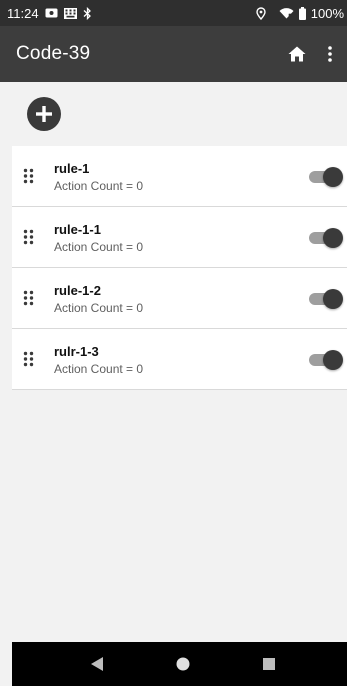 The height and width of the screenshot is (686, 347). What do you see at coordinates (327, 13) in the screenshot?
I see `battery-percentage: 100%` at bounding box center [327, 13].